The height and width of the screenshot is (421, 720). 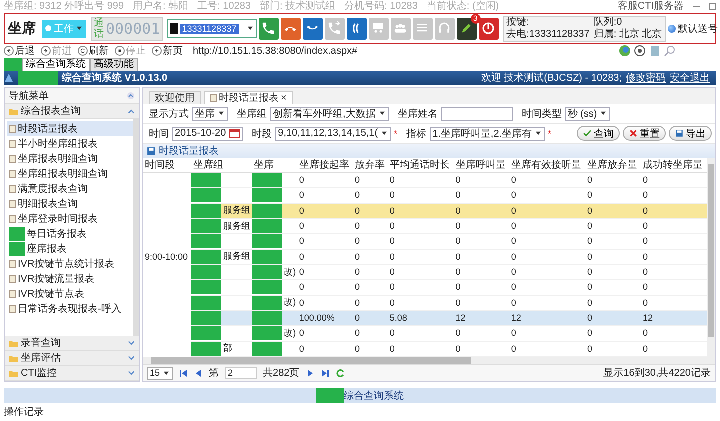 I want to click on next-page-icon, so click(x=310, y=373).